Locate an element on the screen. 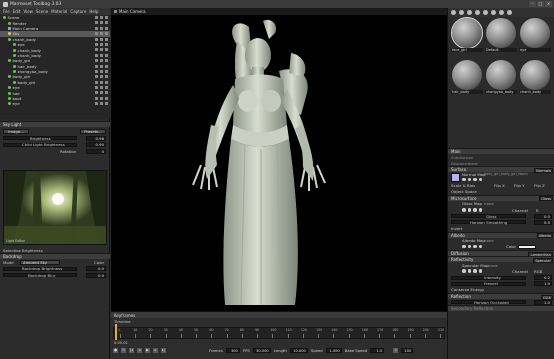 Image resolution: width=554 pixels, height=359 pixels. material-swatch: face_girl is located at coordinates (467, 34).